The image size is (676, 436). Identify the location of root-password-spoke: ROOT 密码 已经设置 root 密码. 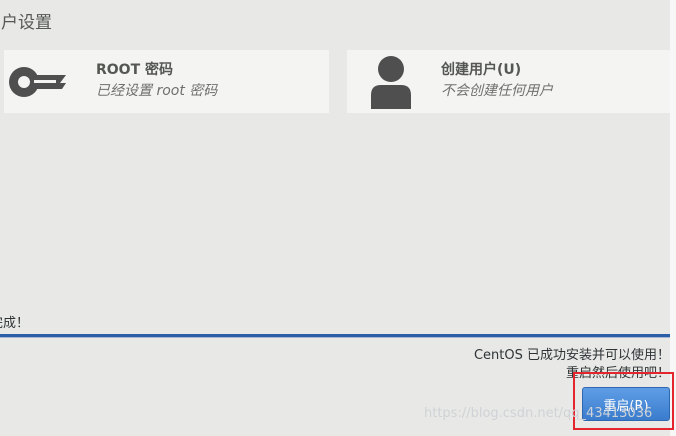
(166, 81).